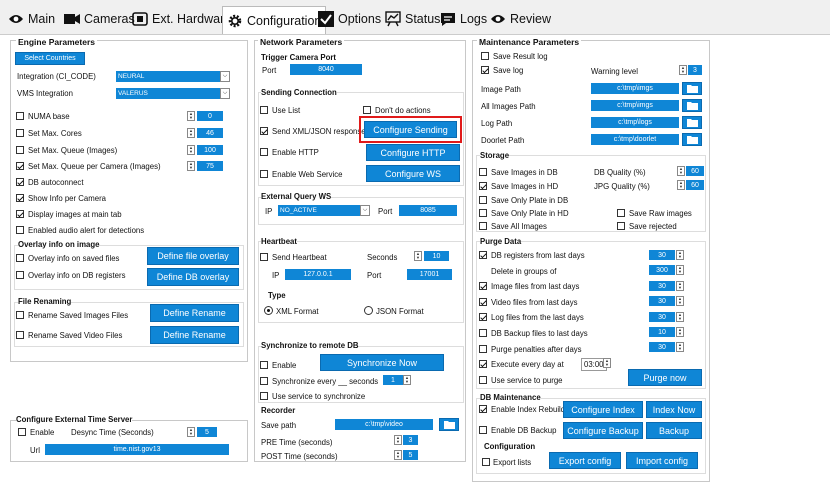  I want to click on save-path-input: c:\tmp\video, so click(384, 424).